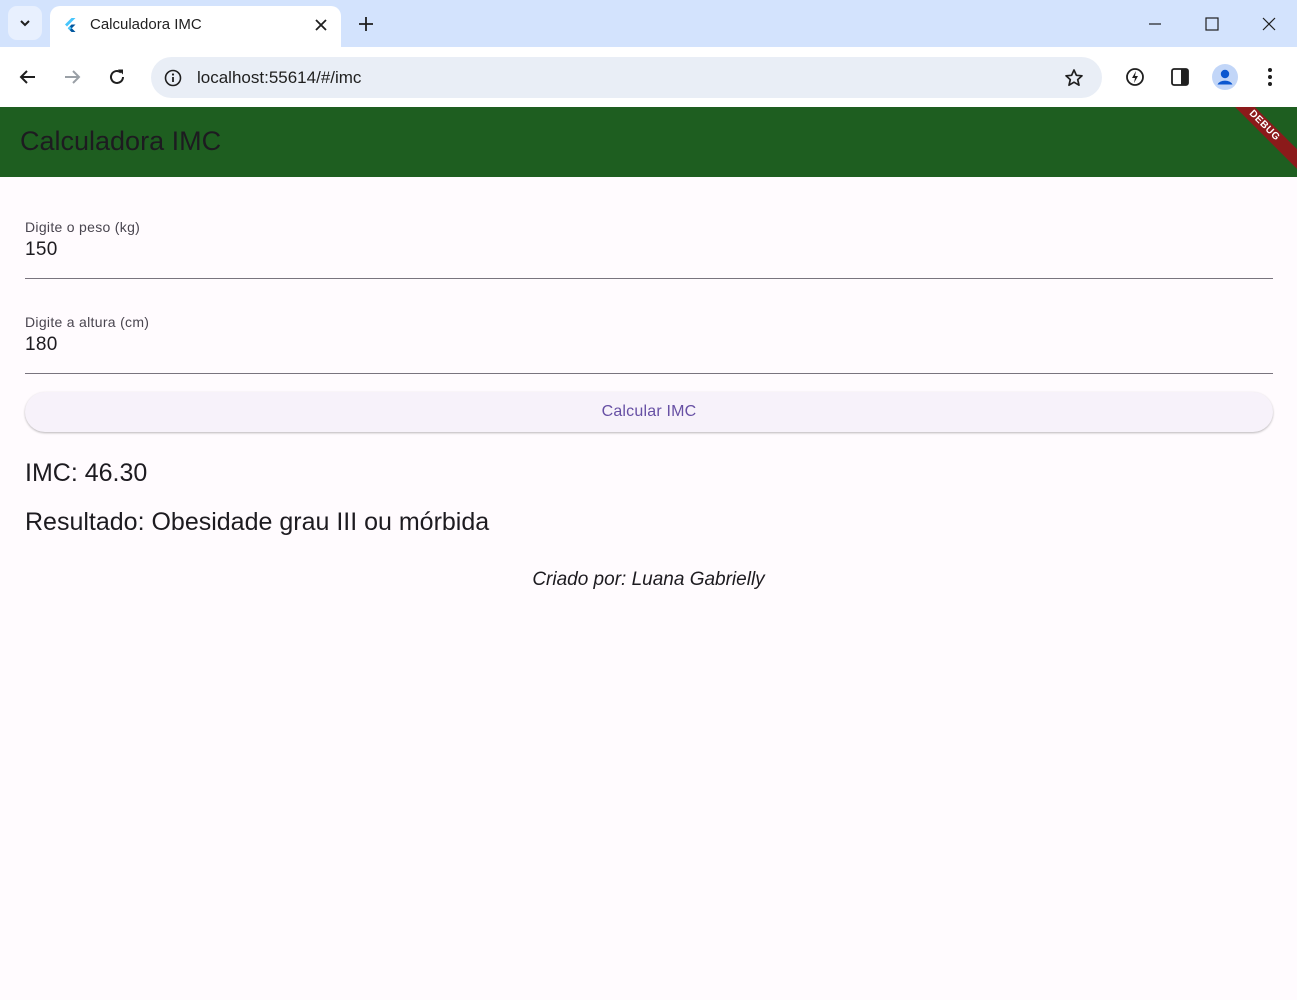  What do you see at coordinates (117, 77) in the screenshot?
I see `reload-icon` at bounding box center [117, 77].